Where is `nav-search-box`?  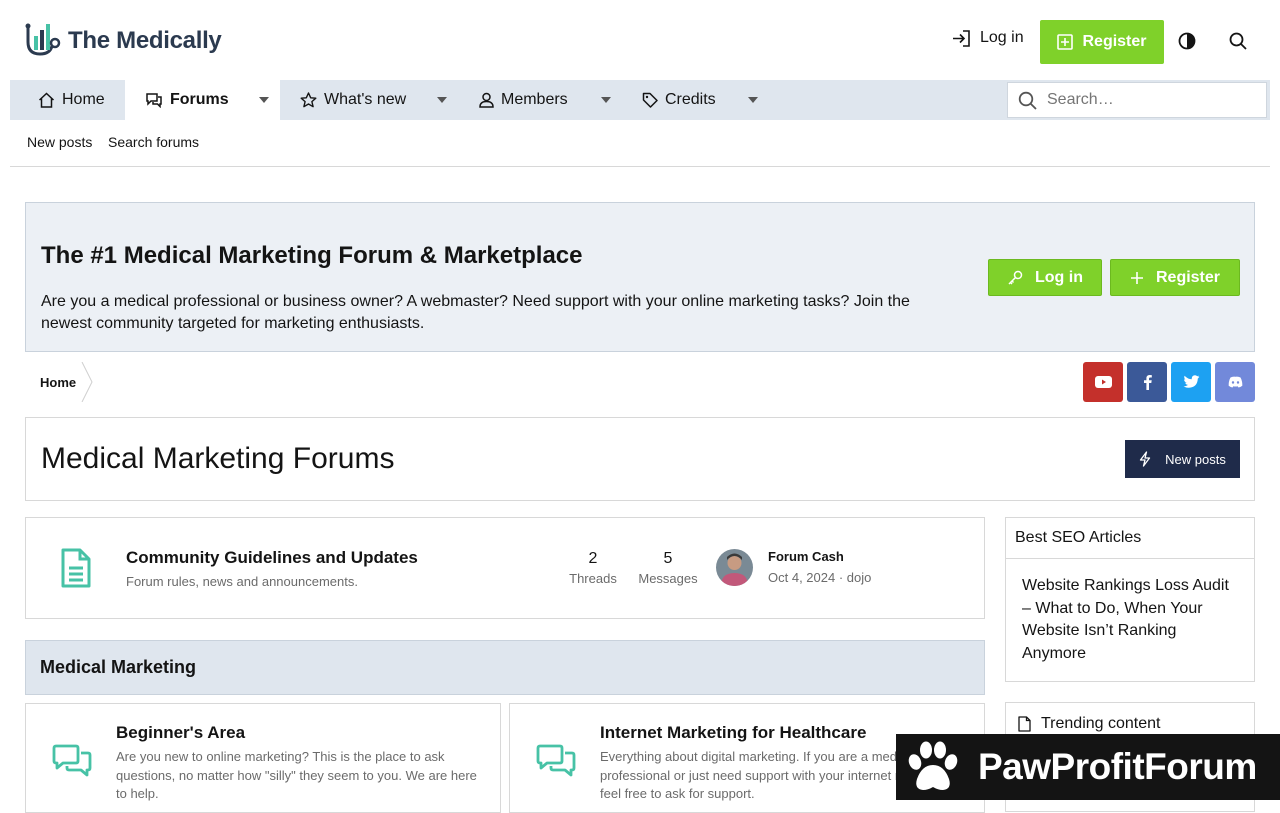 nav-search-box is located at coordinates (1137, 100).